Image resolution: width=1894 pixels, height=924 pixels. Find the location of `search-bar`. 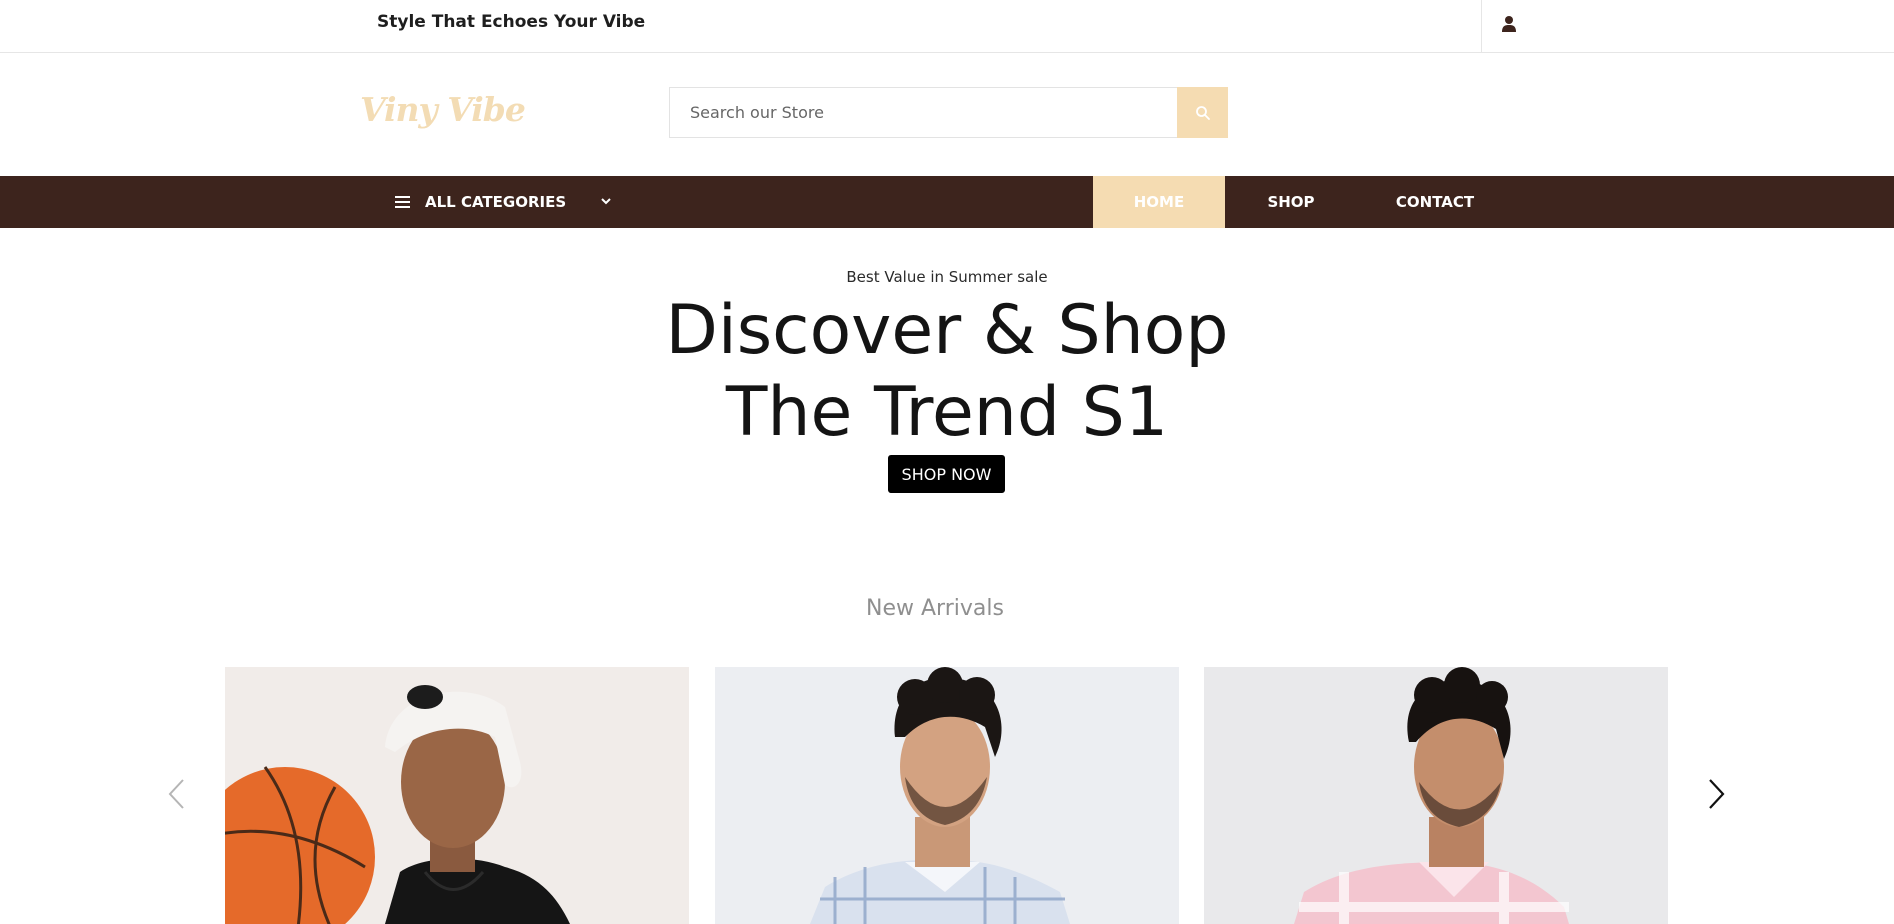

search-bar is located at coordinates (948, 112).